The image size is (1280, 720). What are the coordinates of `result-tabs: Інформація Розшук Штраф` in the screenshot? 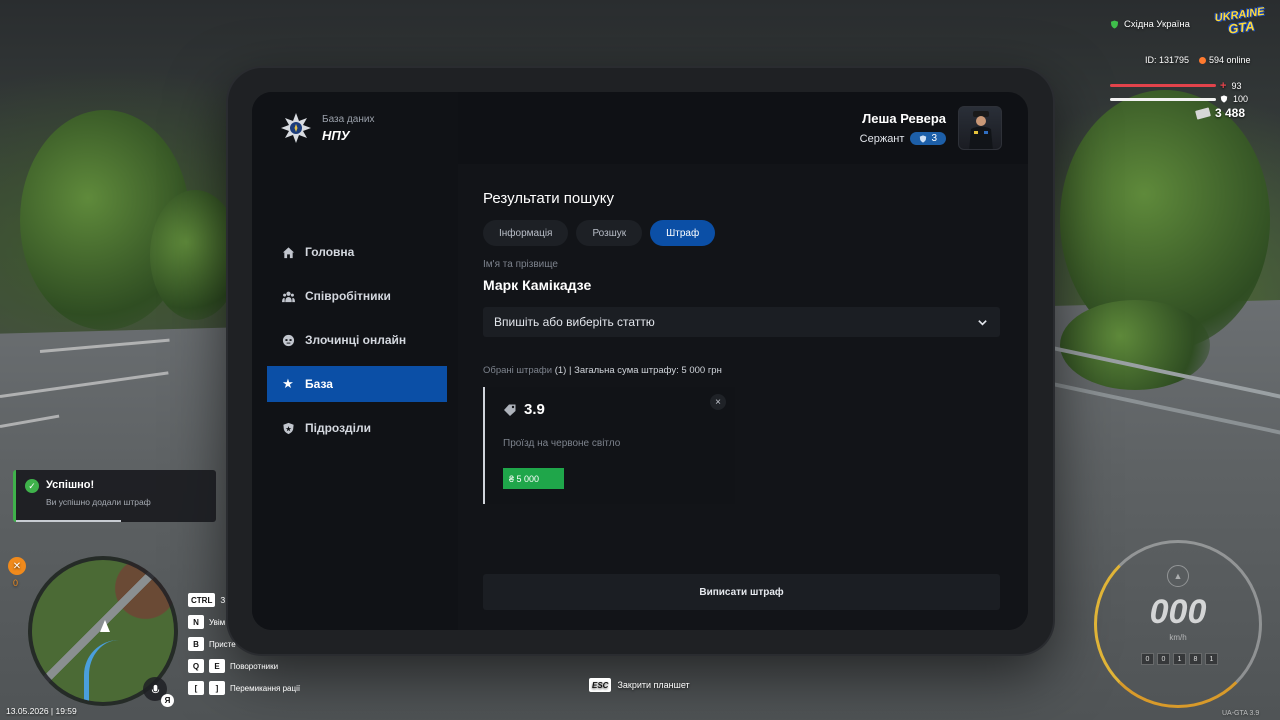 It's located at (599, 233).